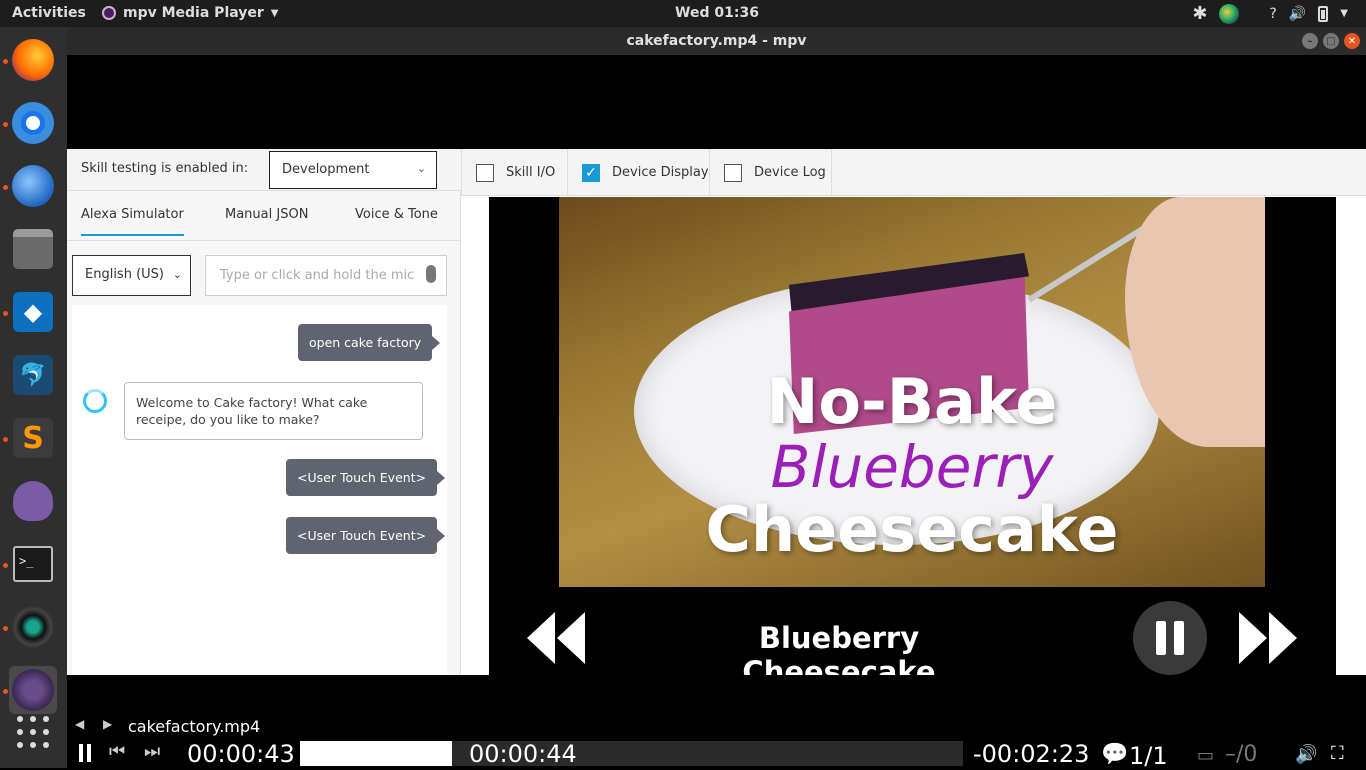  Describe the element at coordinates (790, 172) in the screenshot. I see `checkbox-label: Device Log` at that location.